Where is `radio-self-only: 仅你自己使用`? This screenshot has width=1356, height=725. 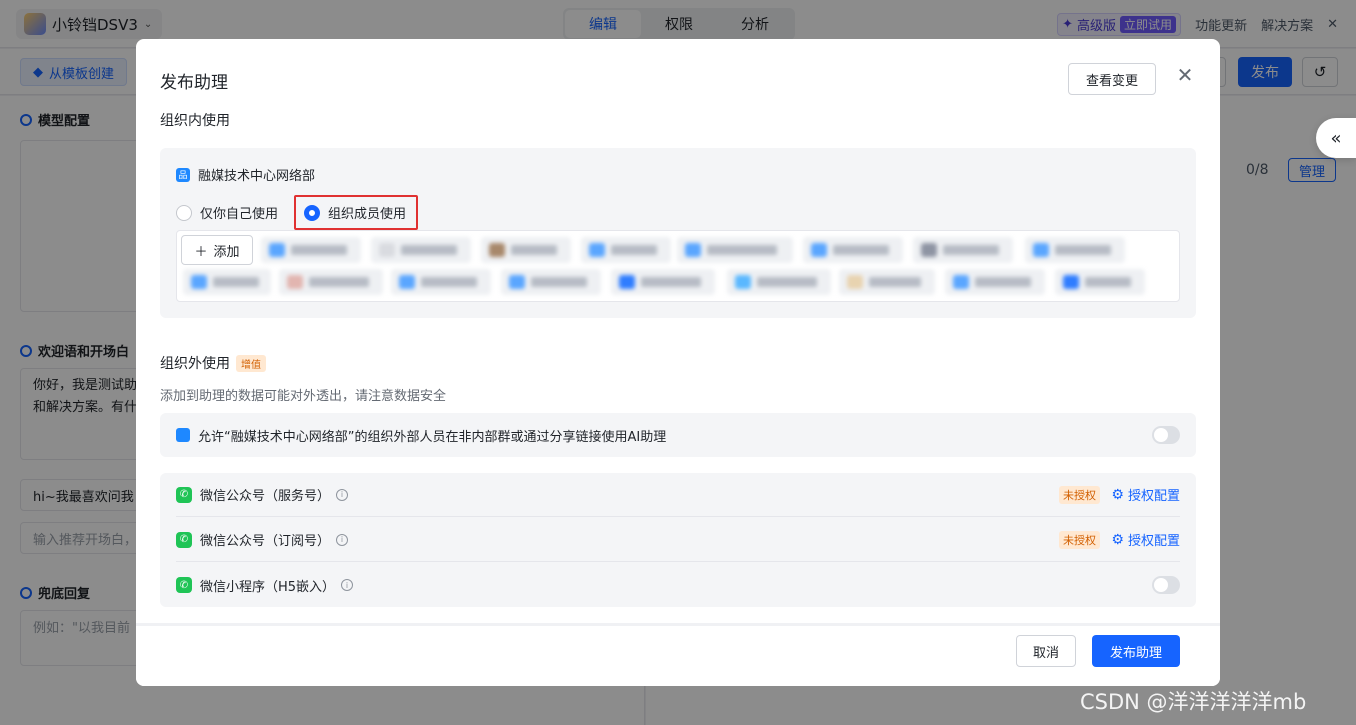 radio-self-only: 仅你自己使用 is located at coordinates (227, 212).